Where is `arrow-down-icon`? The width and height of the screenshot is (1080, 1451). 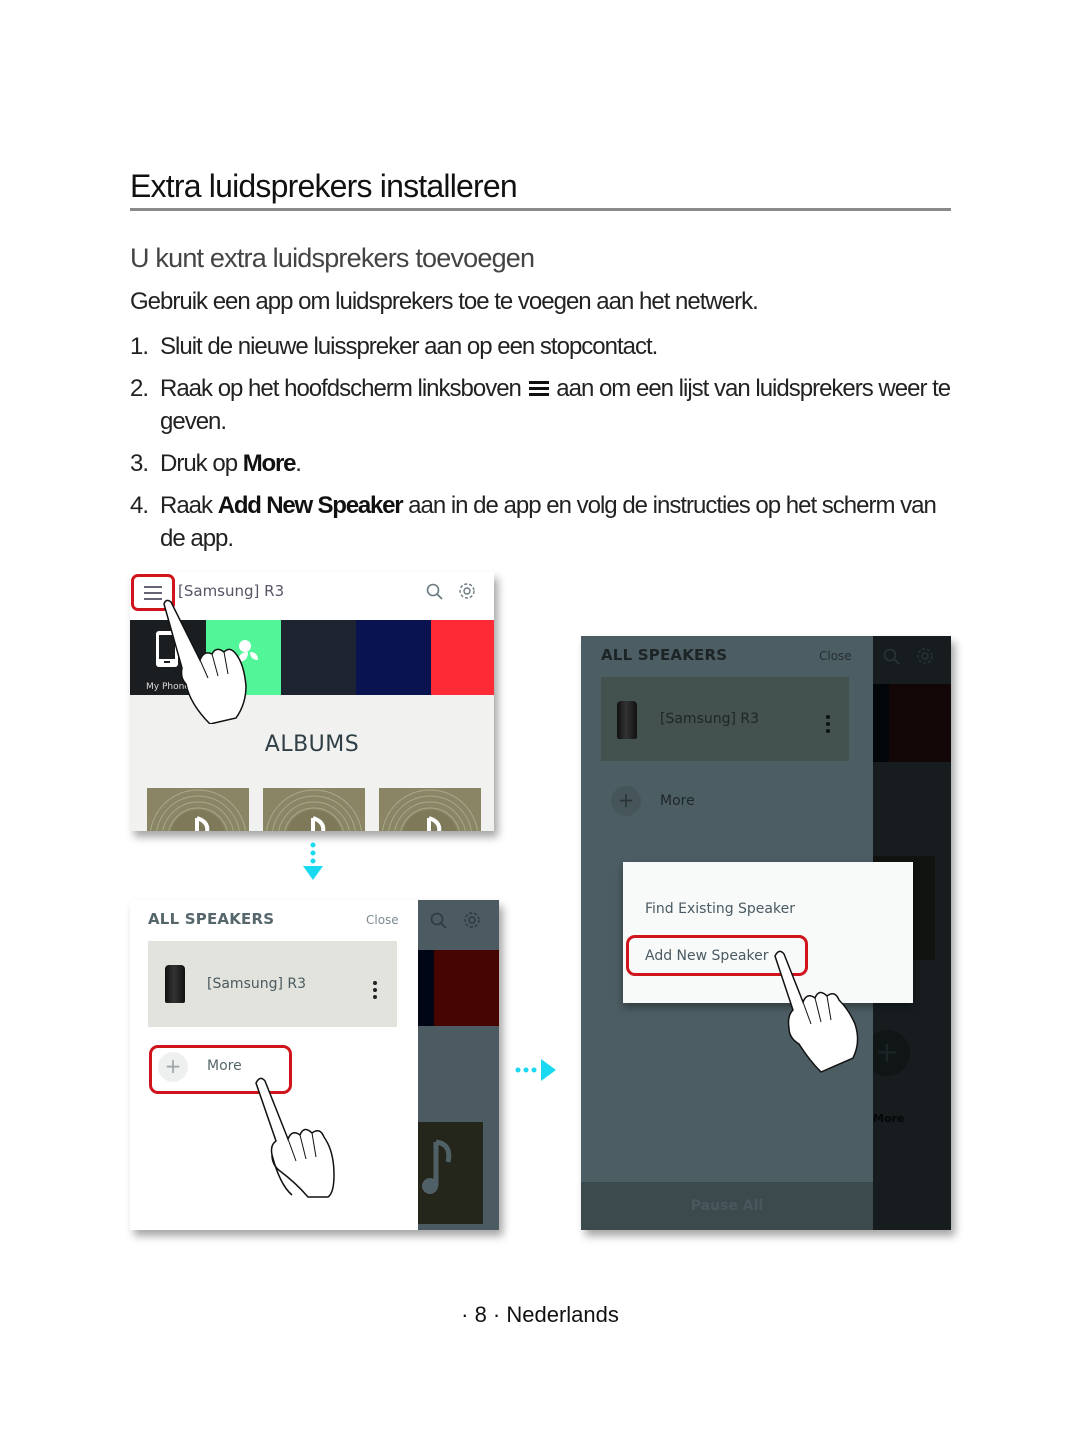 arrow-down-icon is located at coordinates (313, 861).